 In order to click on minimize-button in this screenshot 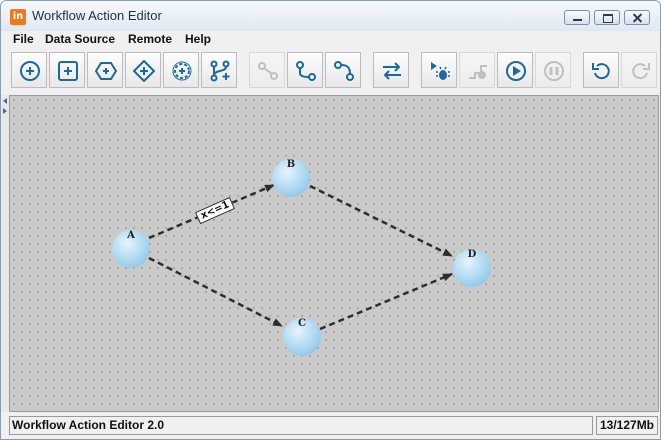, I will do `click(577, 17)`.